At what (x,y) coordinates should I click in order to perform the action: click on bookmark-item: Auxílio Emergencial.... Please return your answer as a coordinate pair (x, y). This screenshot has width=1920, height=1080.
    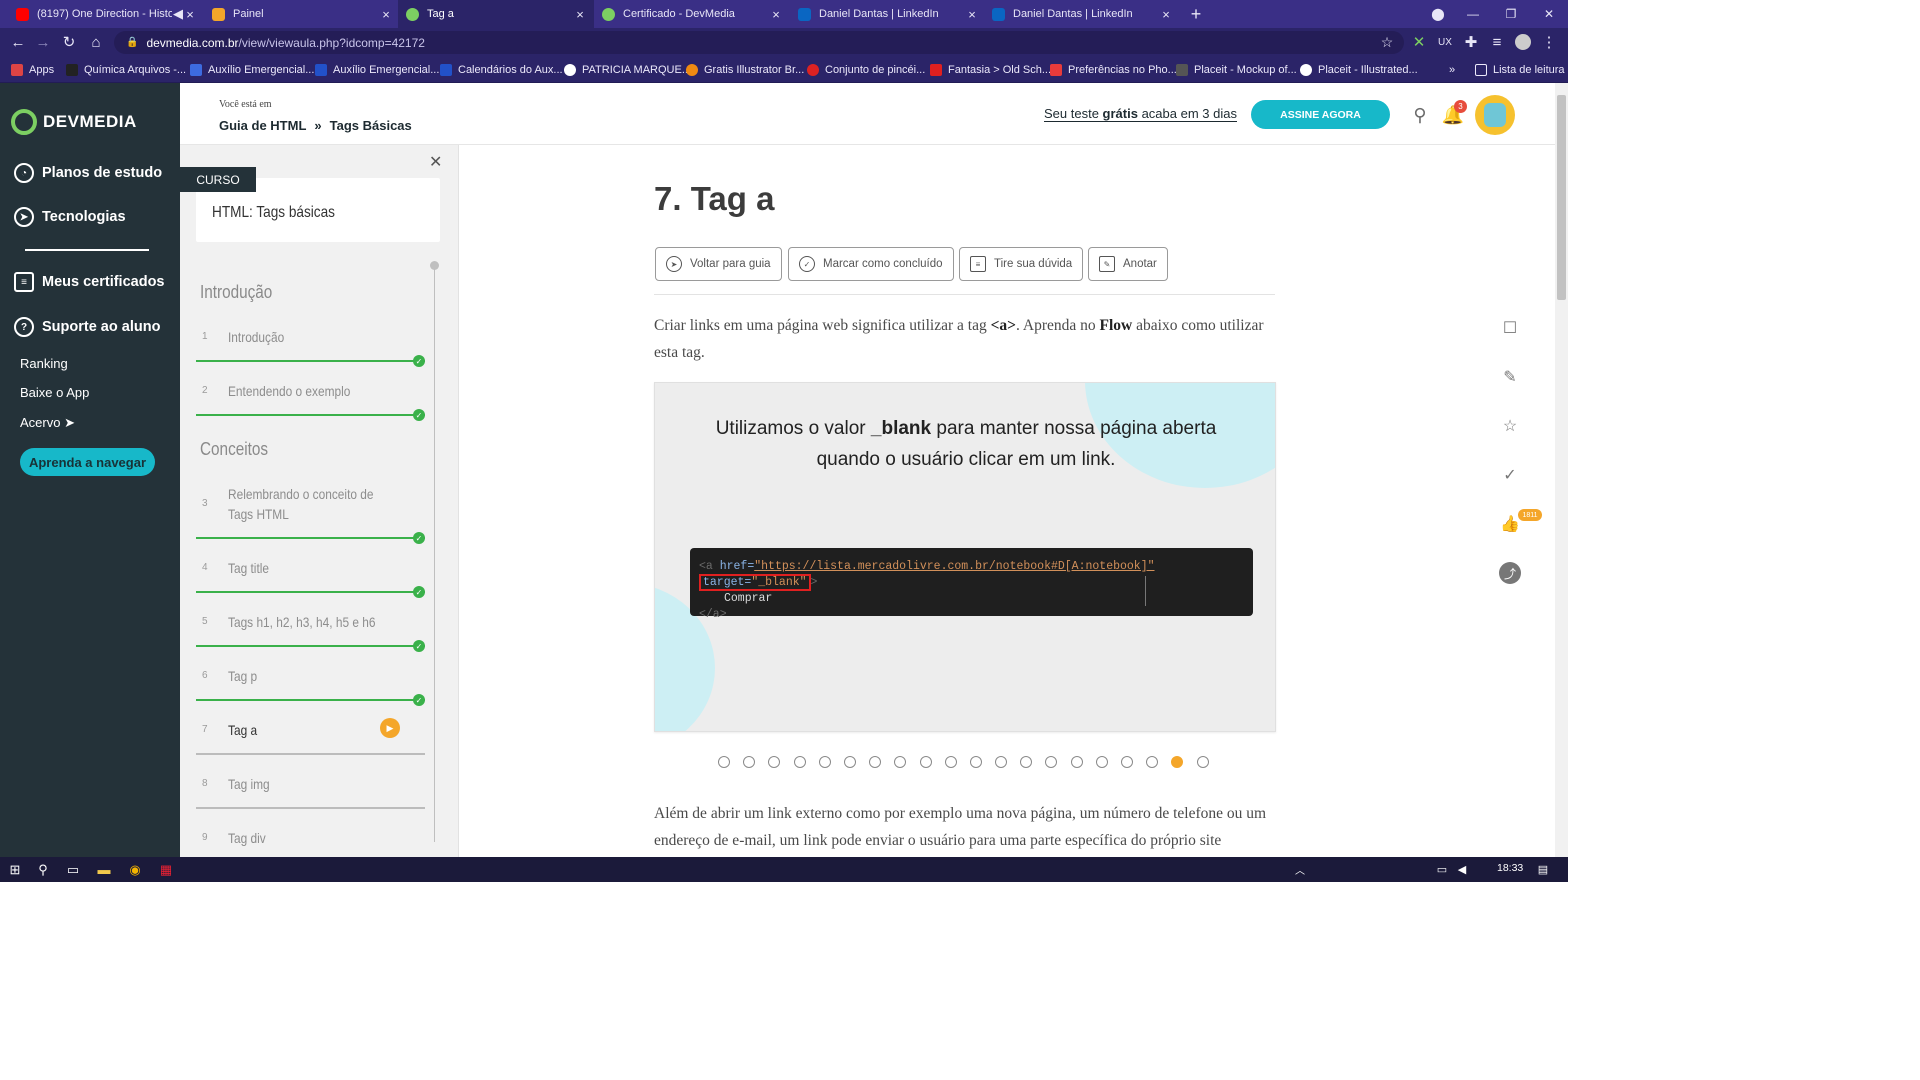
    Looking at the image, I should click on (377, 70).